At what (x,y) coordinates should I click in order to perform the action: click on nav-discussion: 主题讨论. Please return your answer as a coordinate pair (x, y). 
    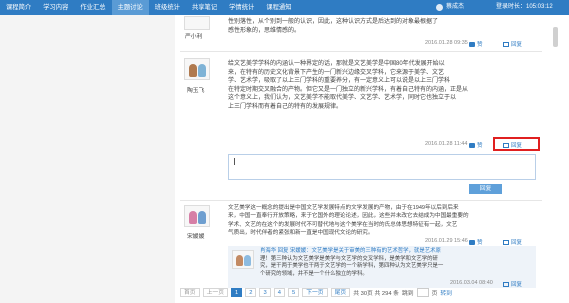
    Looking at the image, I should click on (130, 7).